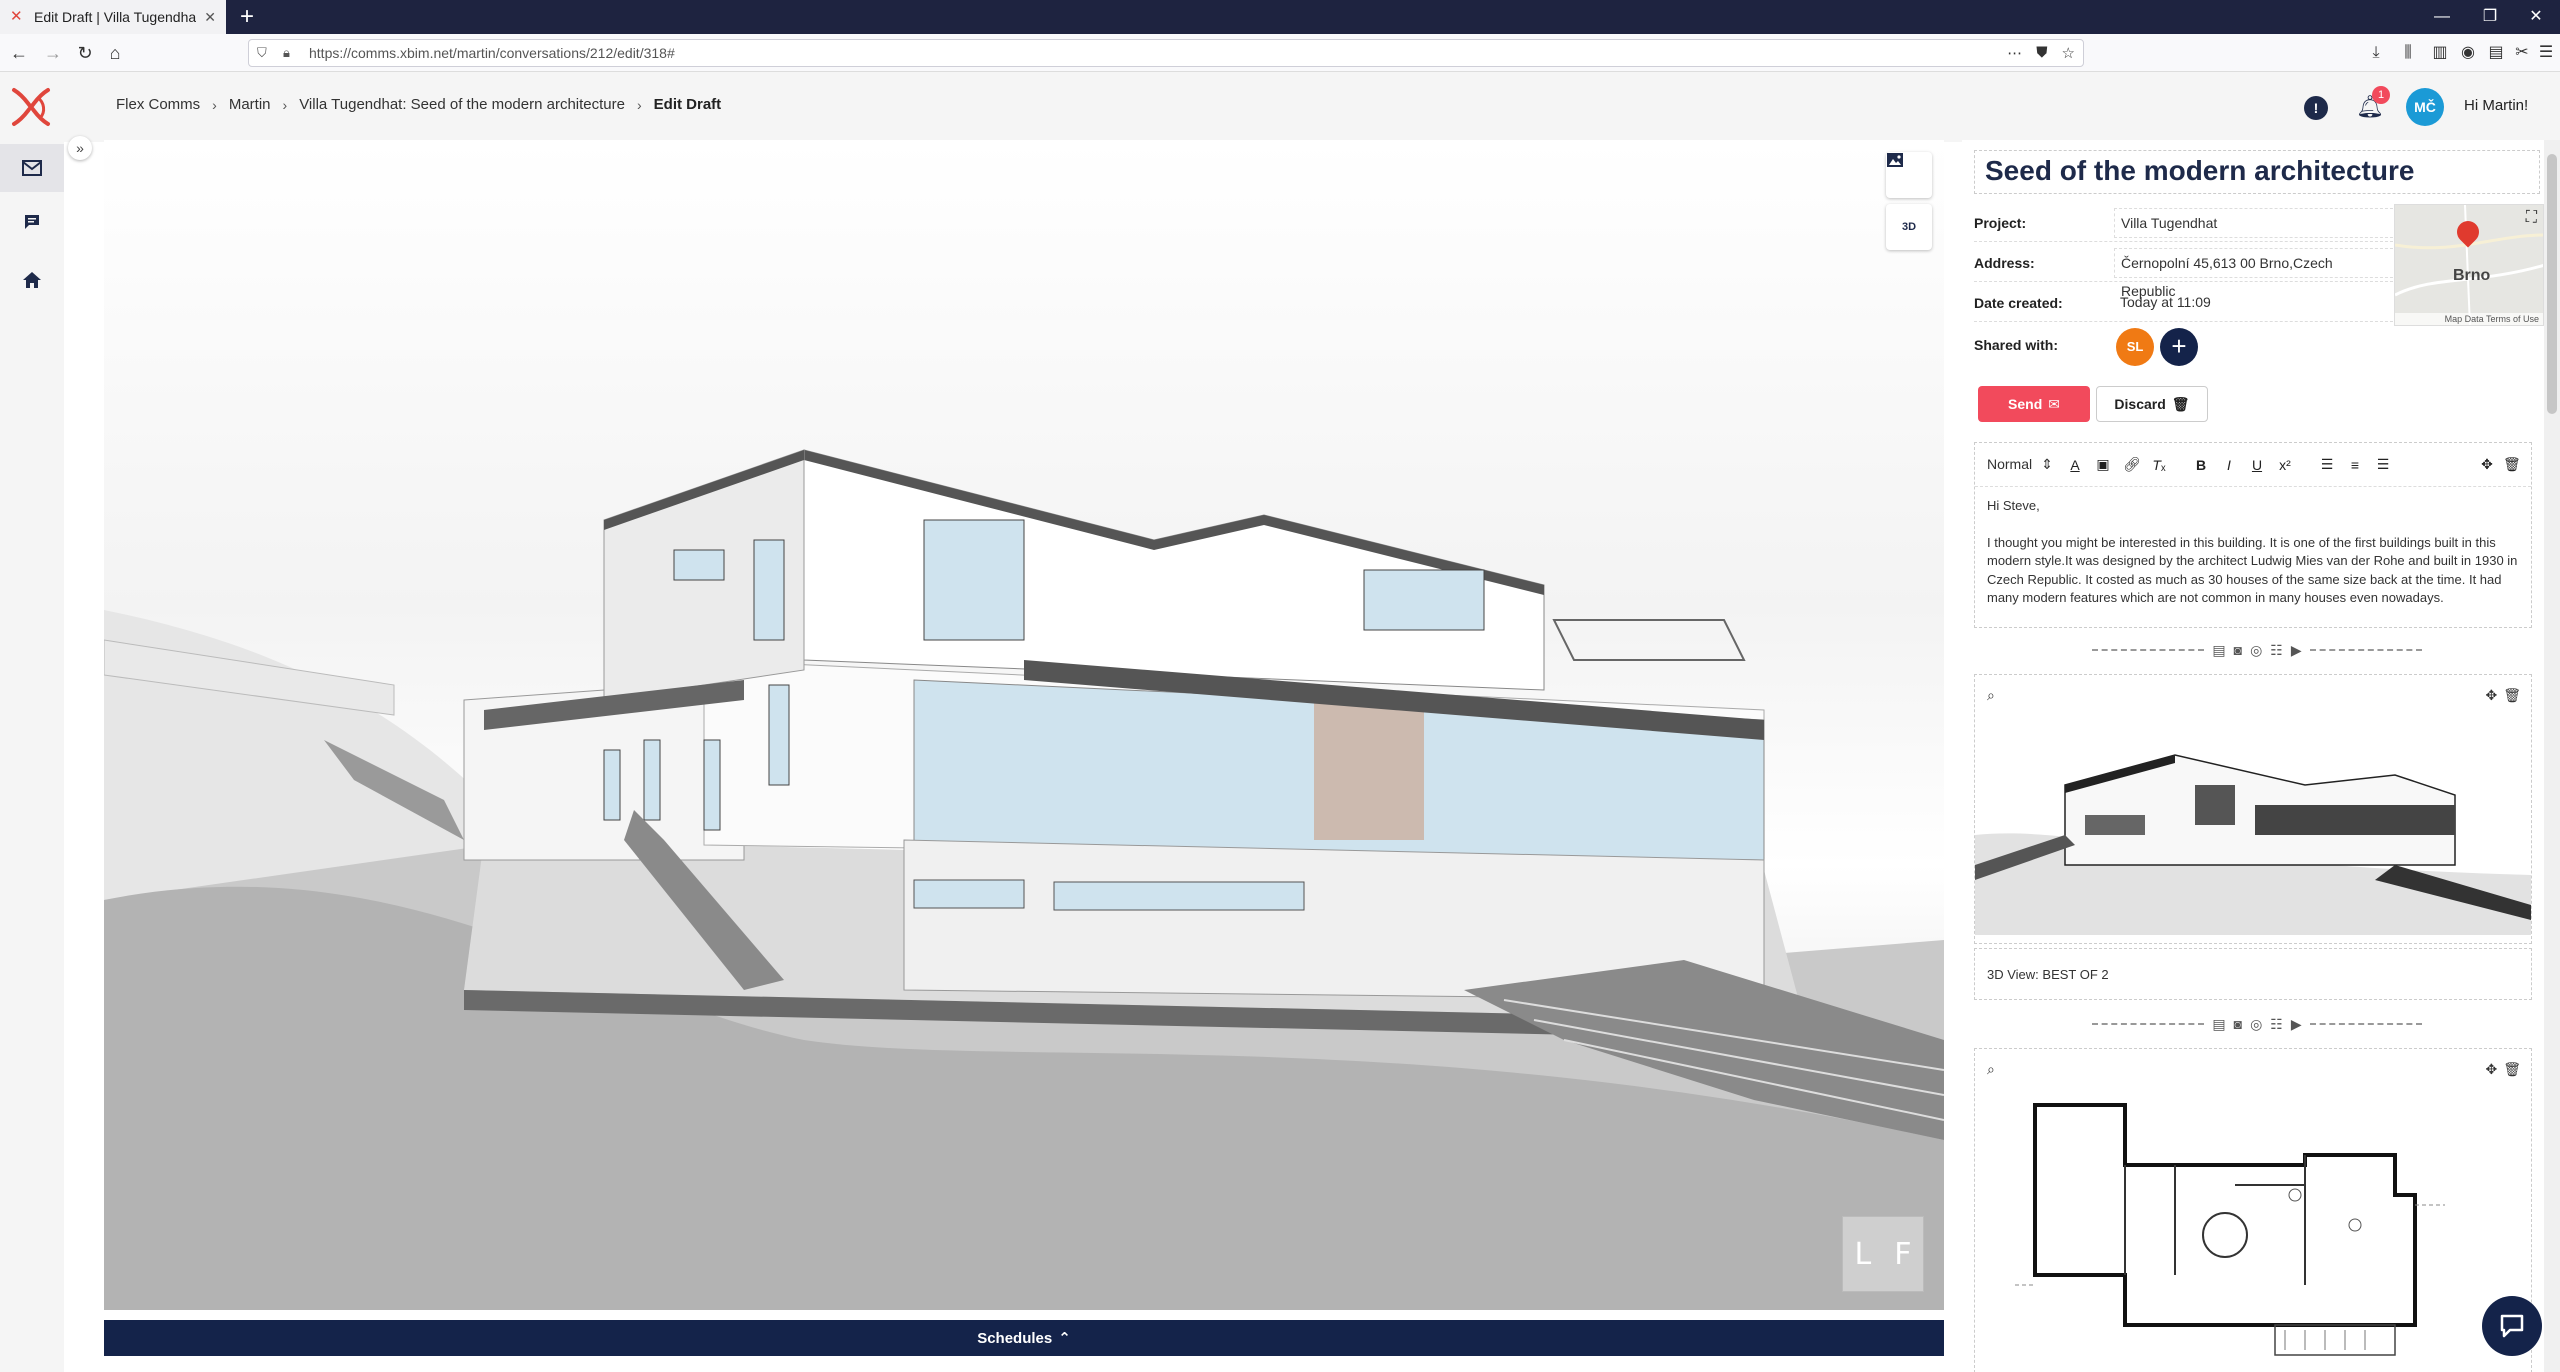  What do you see at coordinates (2468, 53) in the screenshot?
I see `account-icon: ◉` at bounding box center [2468, 53].